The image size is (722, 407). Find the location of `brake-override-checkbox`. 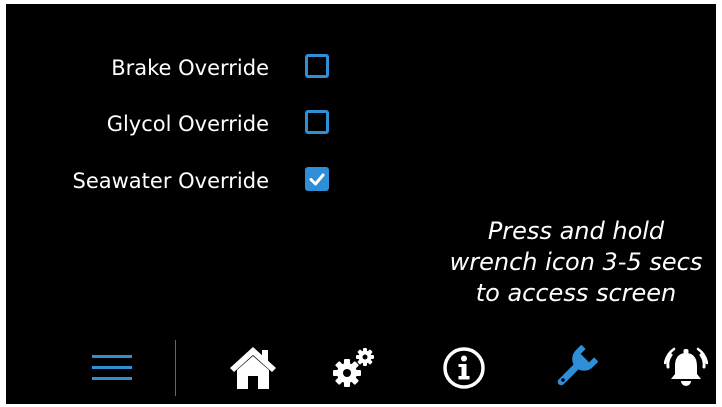

brake-override-checkbox is located at coordinates (317, 66).